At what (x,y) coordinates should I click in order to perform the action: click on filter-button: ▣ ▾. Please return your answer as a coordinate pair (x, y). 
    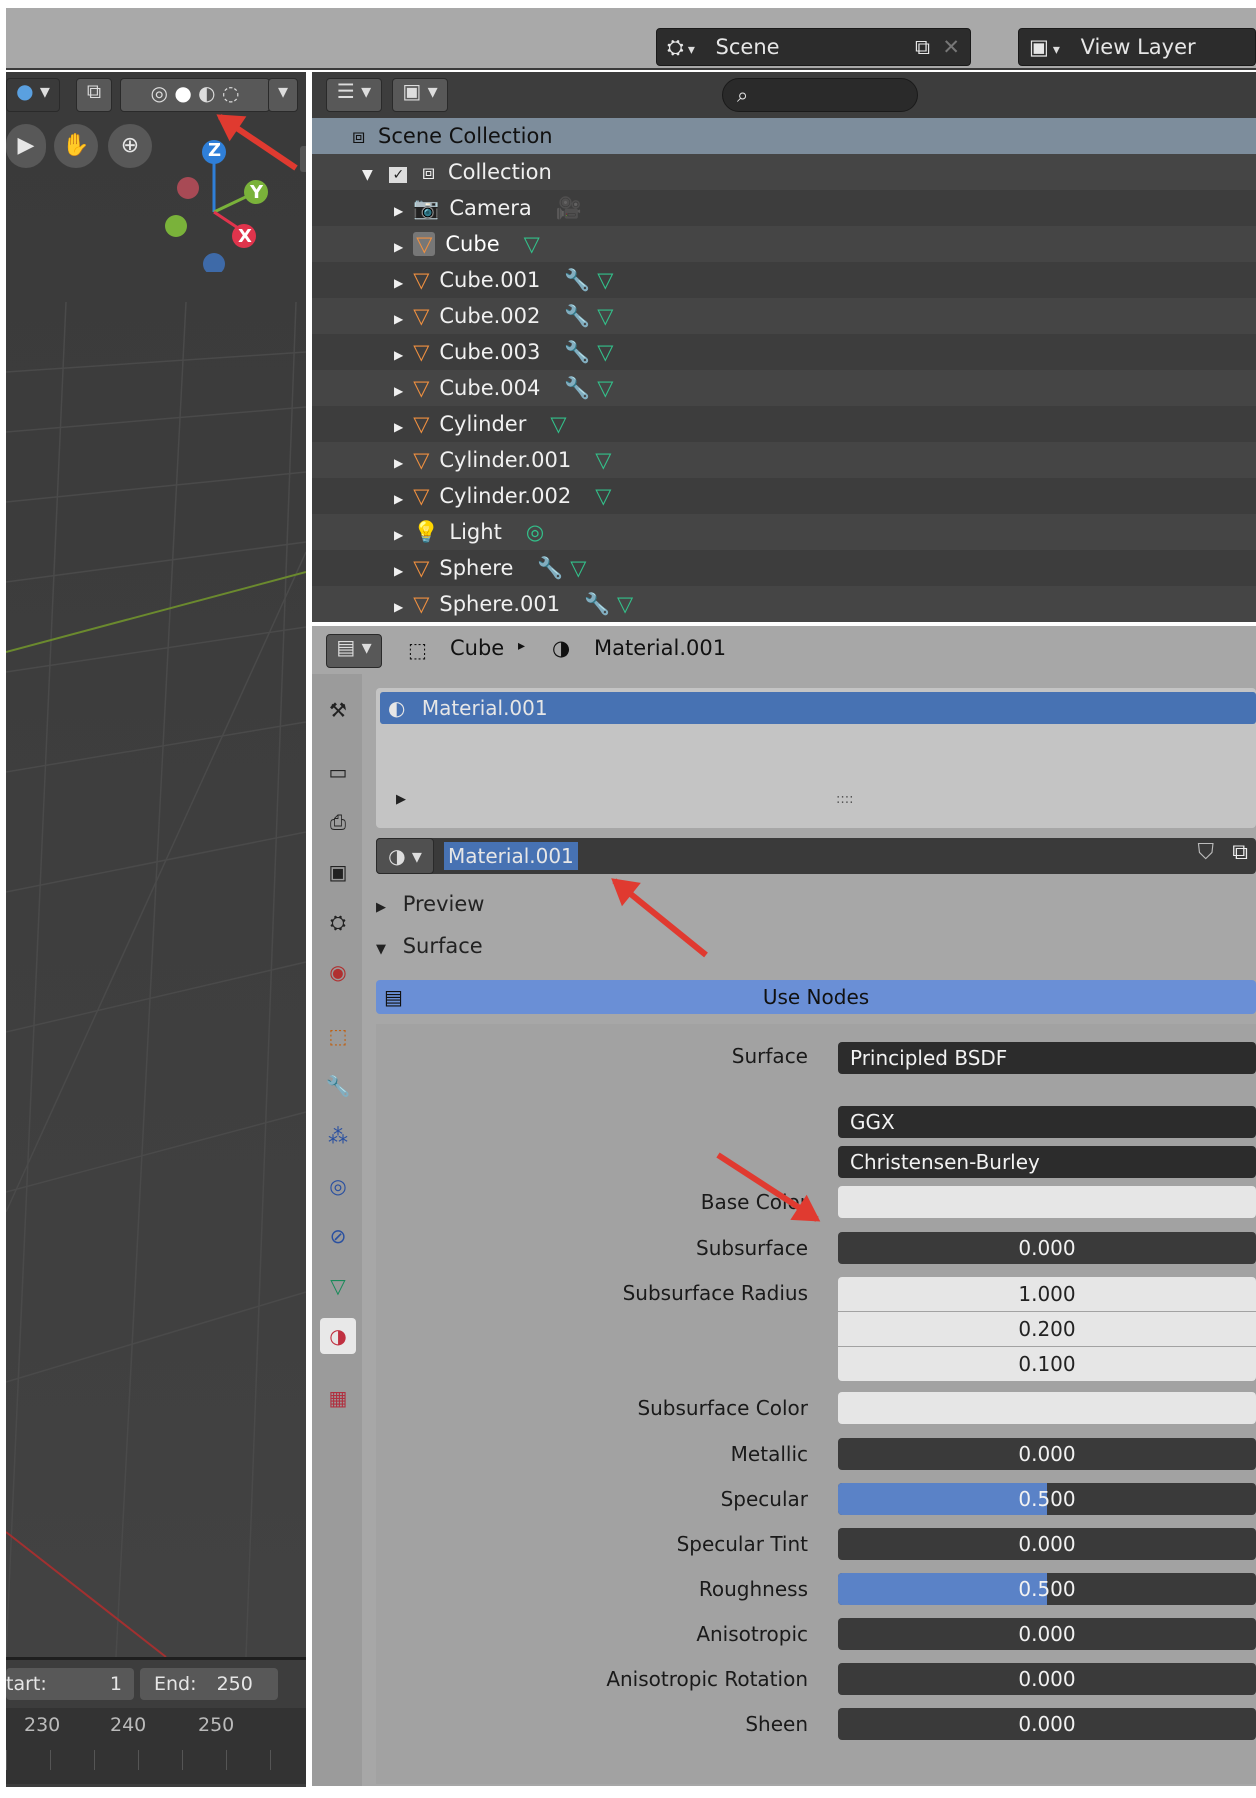
    Looking at the image, I should click on (420, 95).